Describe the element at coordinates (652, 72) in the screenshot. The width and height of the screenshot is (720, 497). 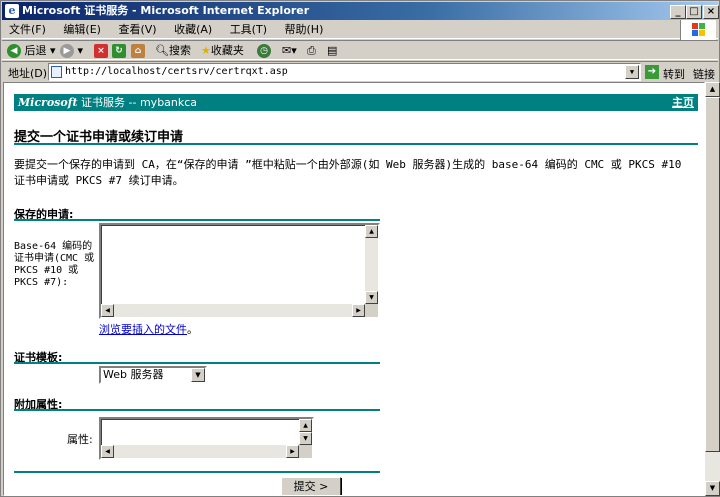
I see `go-arrow-icon: ➔` at that location.